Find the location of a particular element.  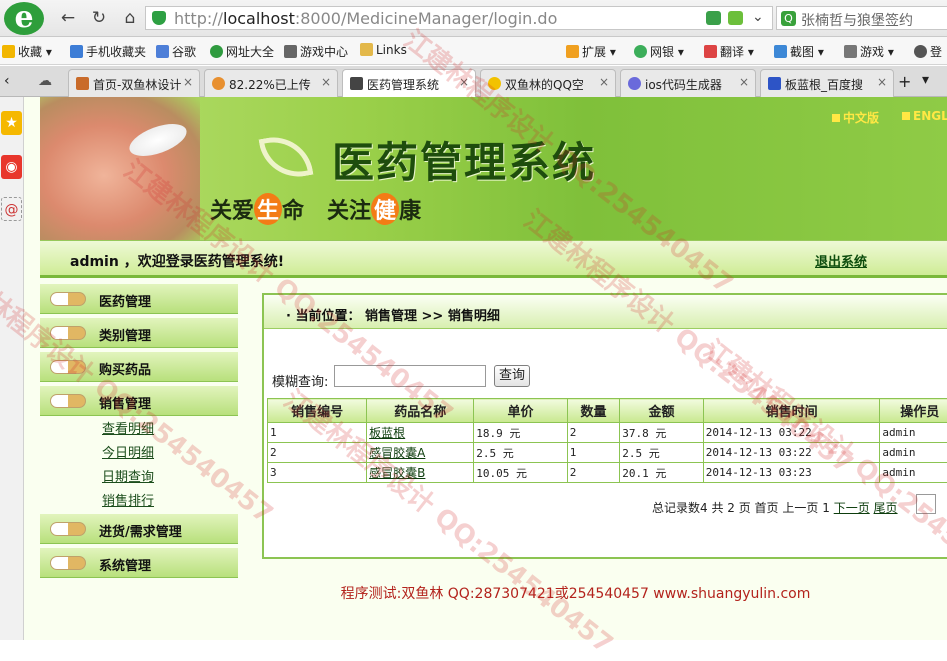

column-header-price: 单价 is located at coordinates (520, 411).